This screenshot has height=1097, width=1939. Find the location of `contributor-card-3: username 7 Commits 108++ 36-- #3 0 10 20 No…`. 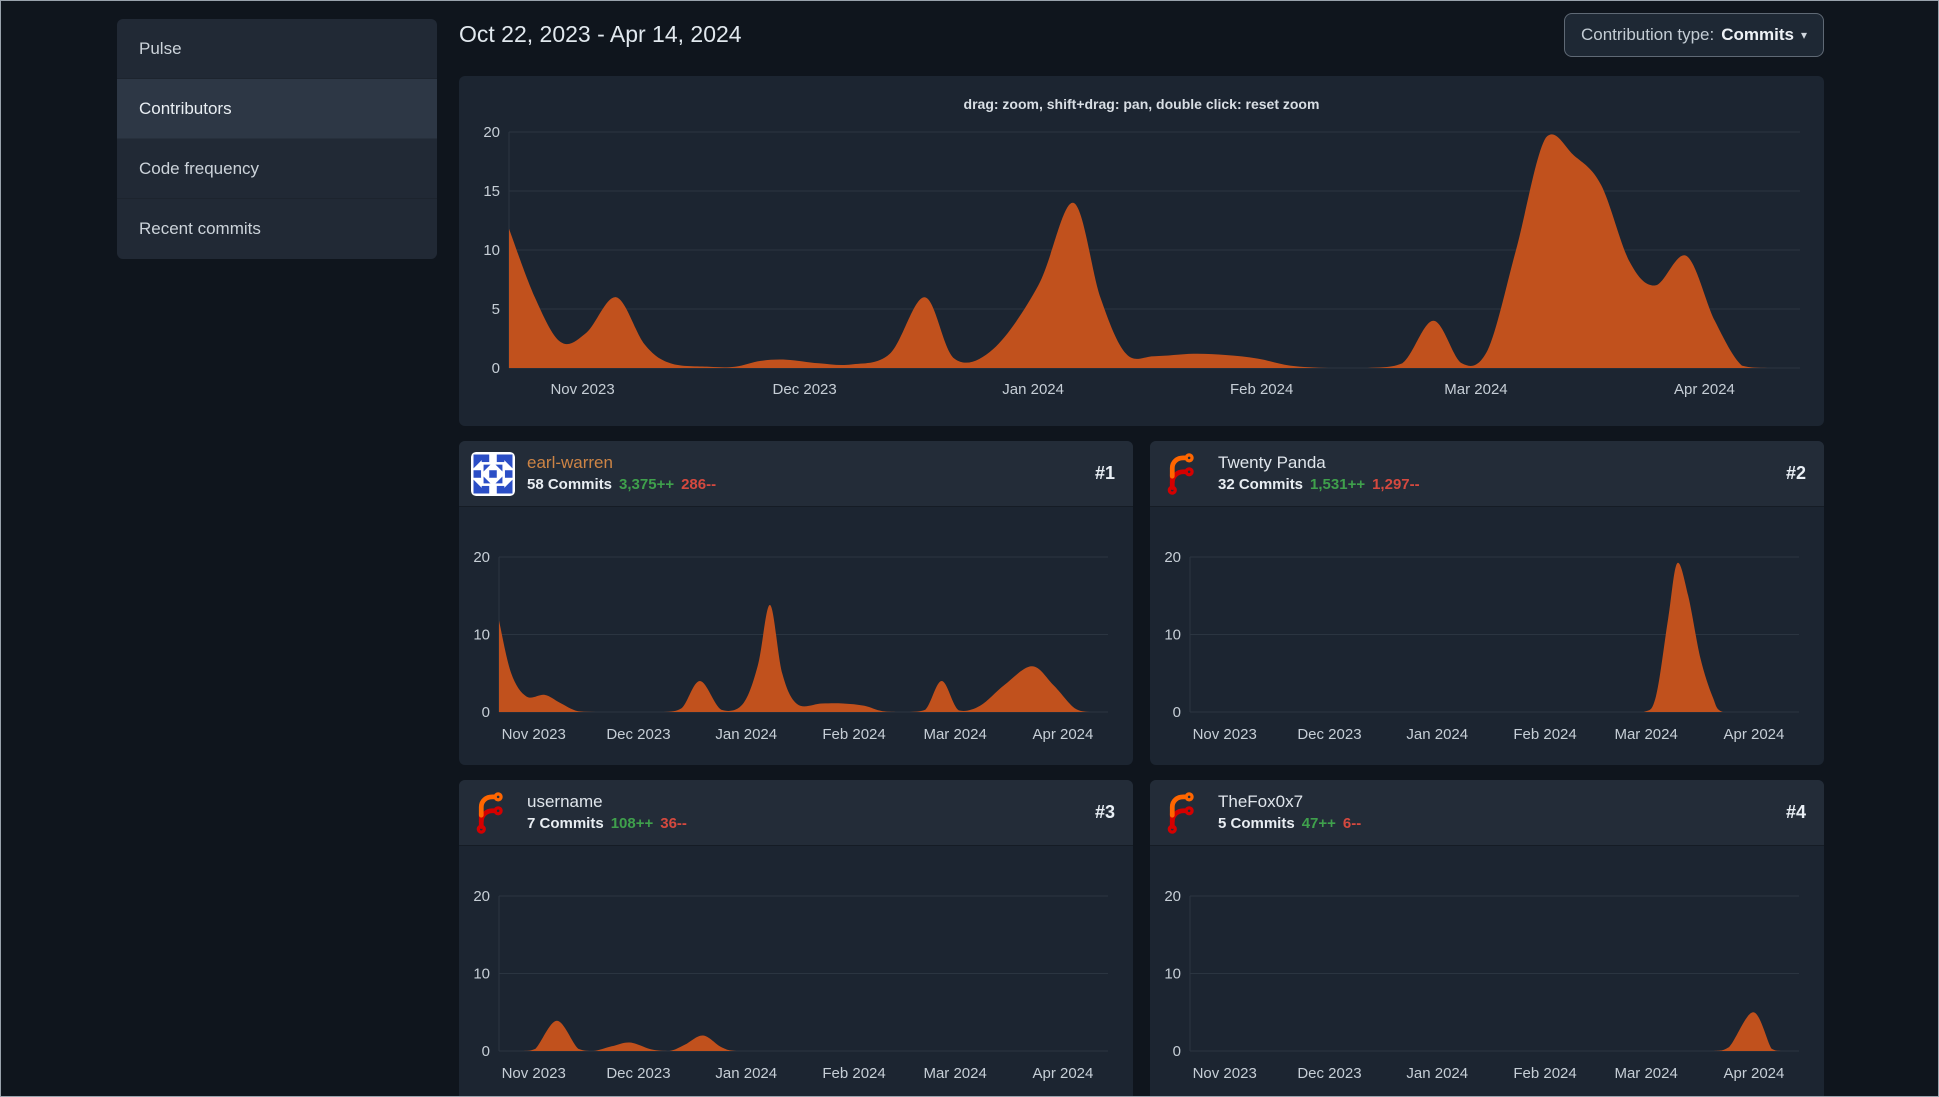

contributor-card-3: username 7 Commits 108++ 36-- #3 0 10 20 No… is located at coordinates (796, 938).